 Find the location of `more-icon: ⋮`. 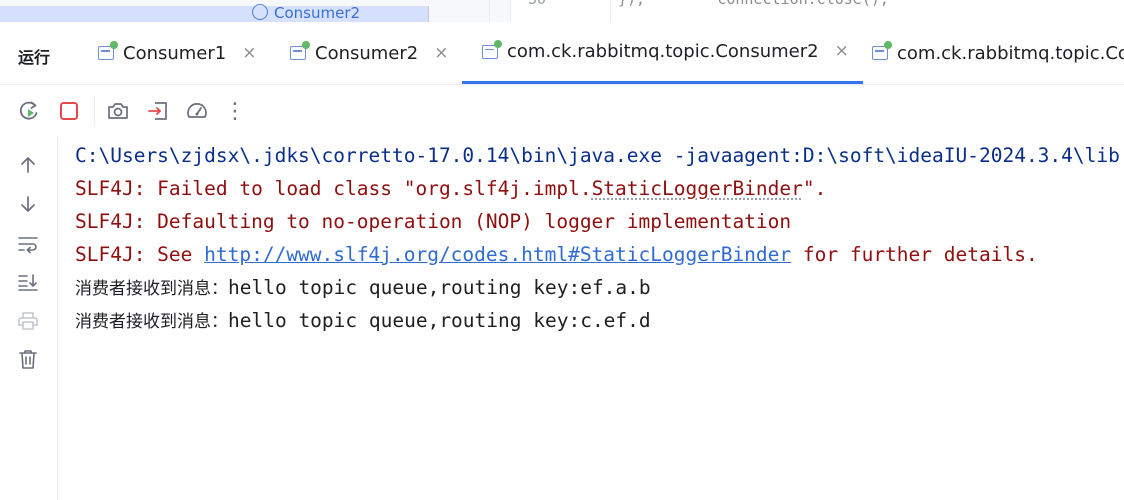

more-icon: ⋮ is located at coordinates (235, 111).